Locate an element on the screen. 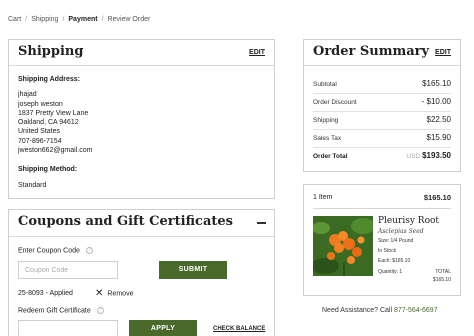 Image resolution: width=474 pixels, height=336 pixels. milkweed-flower-image is located at coordinates (343, 246).